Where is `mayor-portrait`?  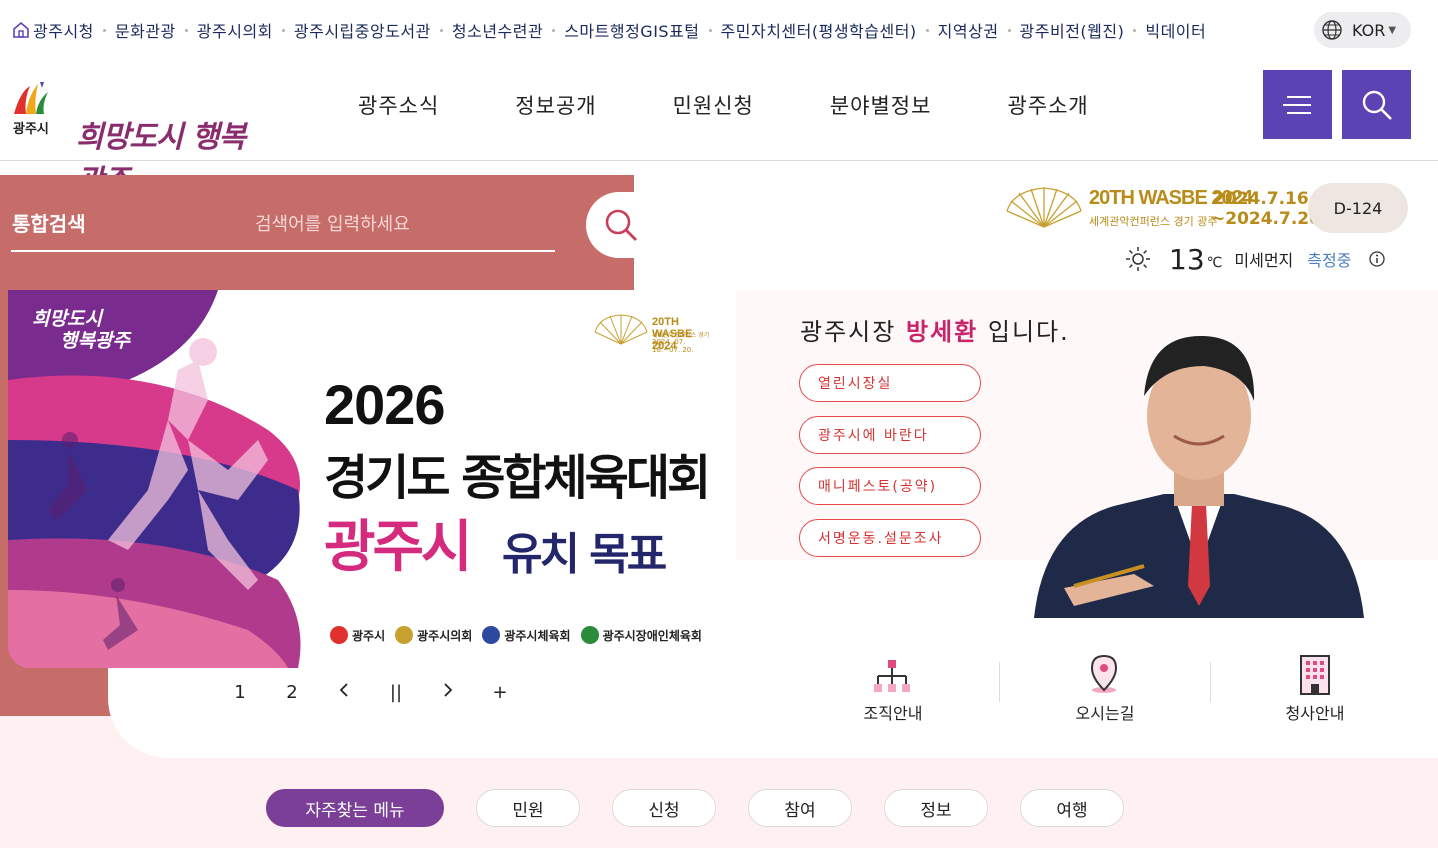 mayor-portrait is located at coordinates (1199, 476).